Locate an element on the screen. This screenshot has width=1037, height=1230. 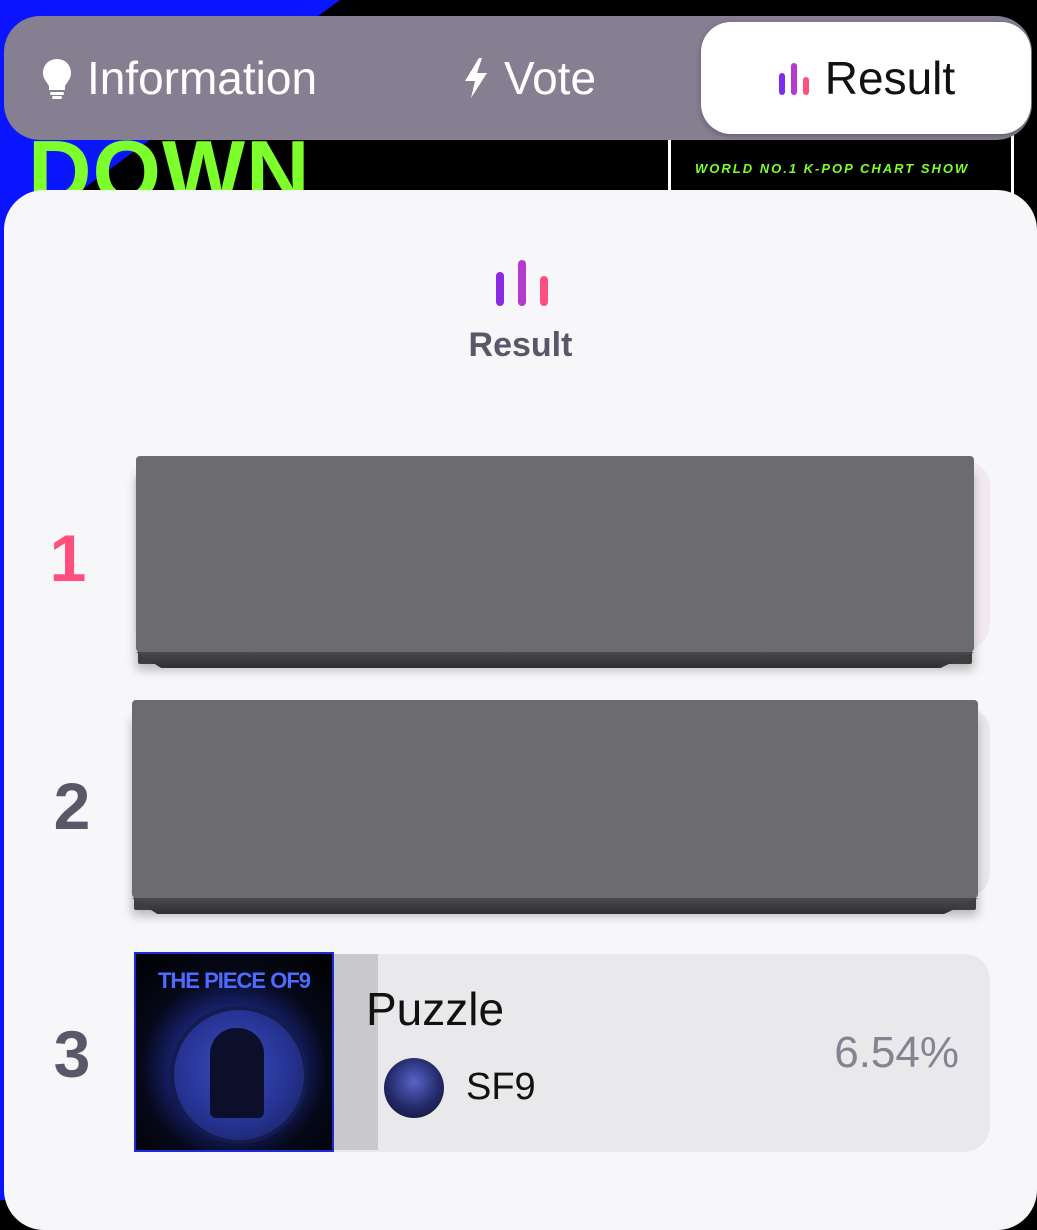
vote-percentage: 6.54% is located at coordinates (896, 1052).